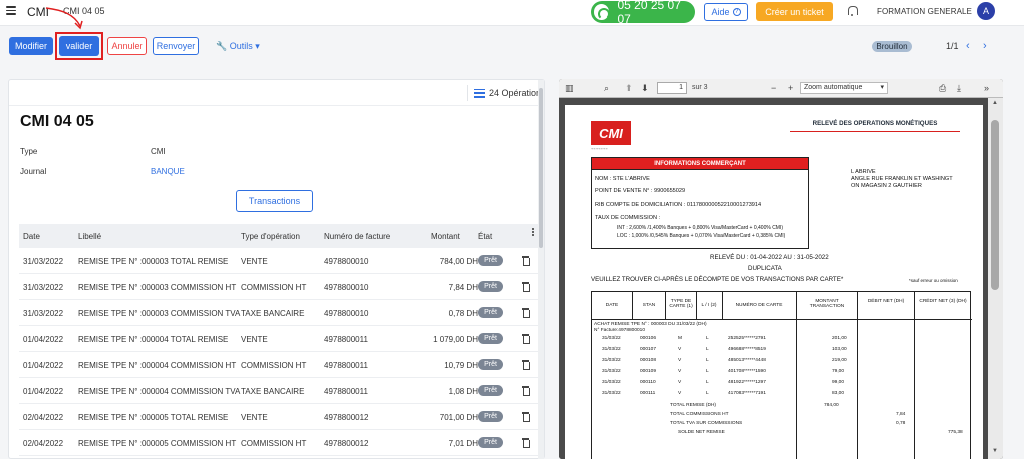 The width and height of the screenshot is (1024, 459). Describe the element at coordinates (952, 46) in the screenshot. I see `pager-count: 1/1` at that location.